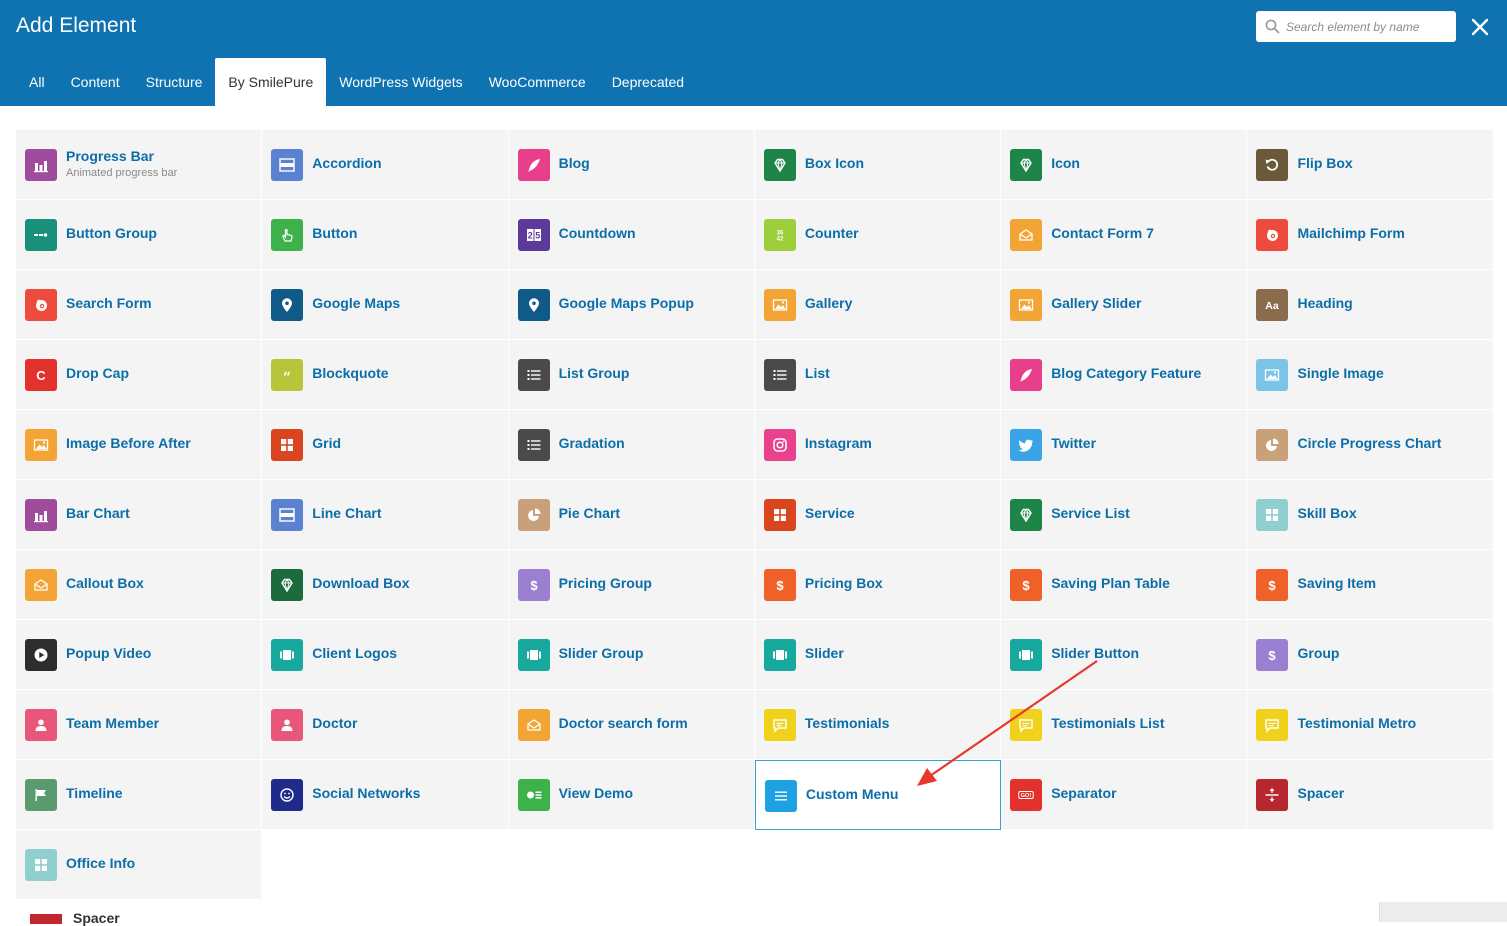 Image resolution: width=1507 pixels, height=926 pixels. What do you see at coordinates (1108, 723) in the screenshot?
I see `element-label: Testimonials List` at bounding box center [1108, 723].